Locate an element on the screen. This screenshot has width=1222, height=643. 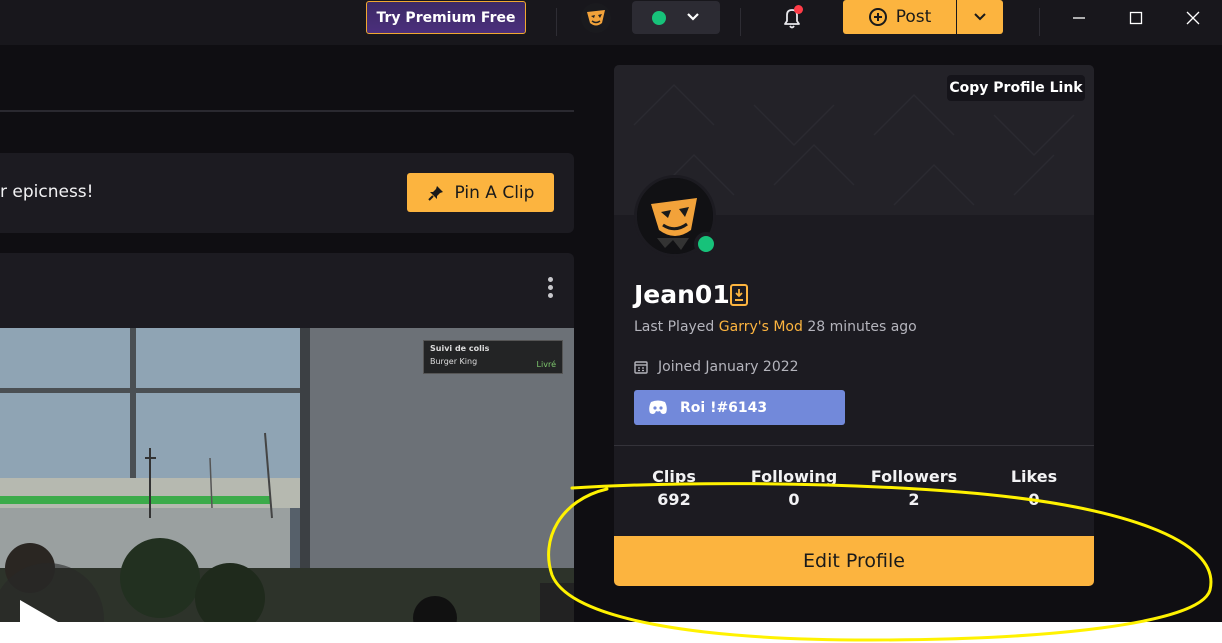
discord-tag-button: Roi !#6143 is located at coordinates (739, 407).